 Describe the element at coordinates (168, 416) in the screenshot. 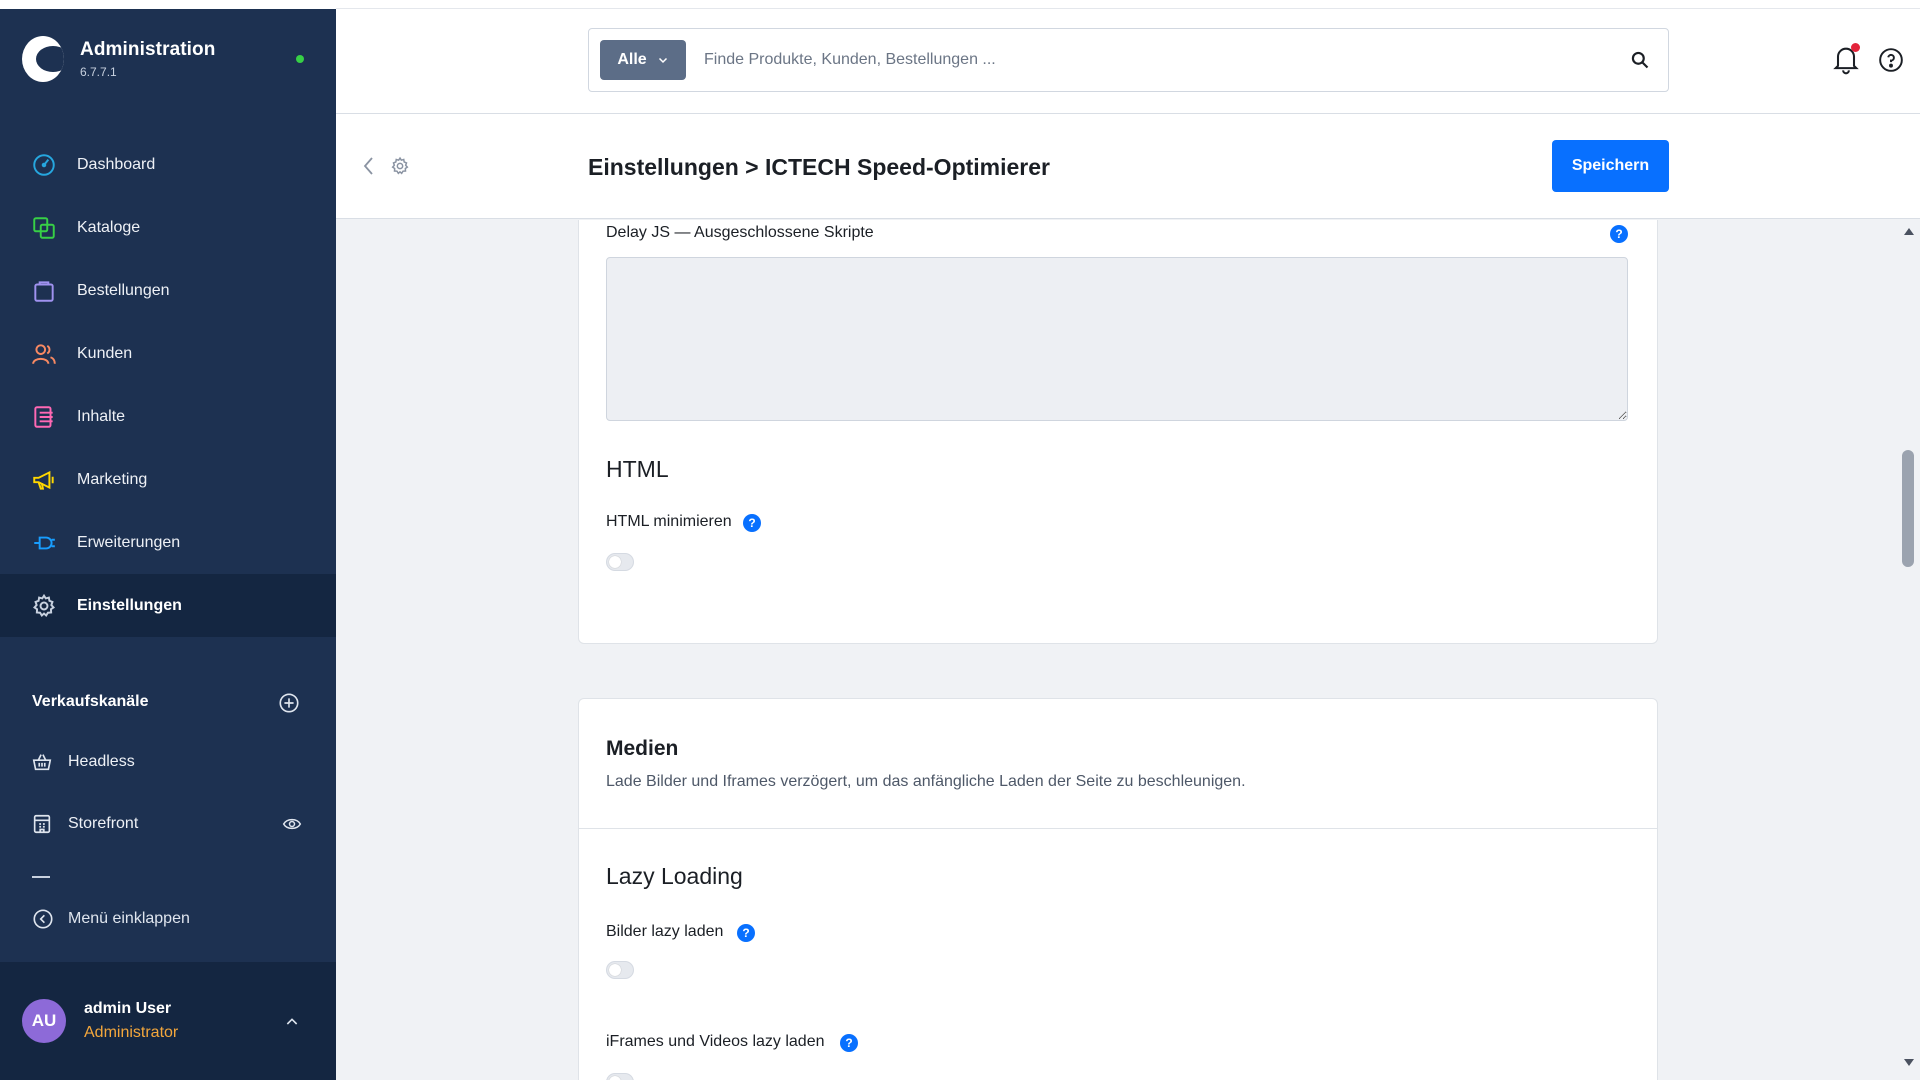

I see `nav-item-inhalte: Inhalte` at that location.